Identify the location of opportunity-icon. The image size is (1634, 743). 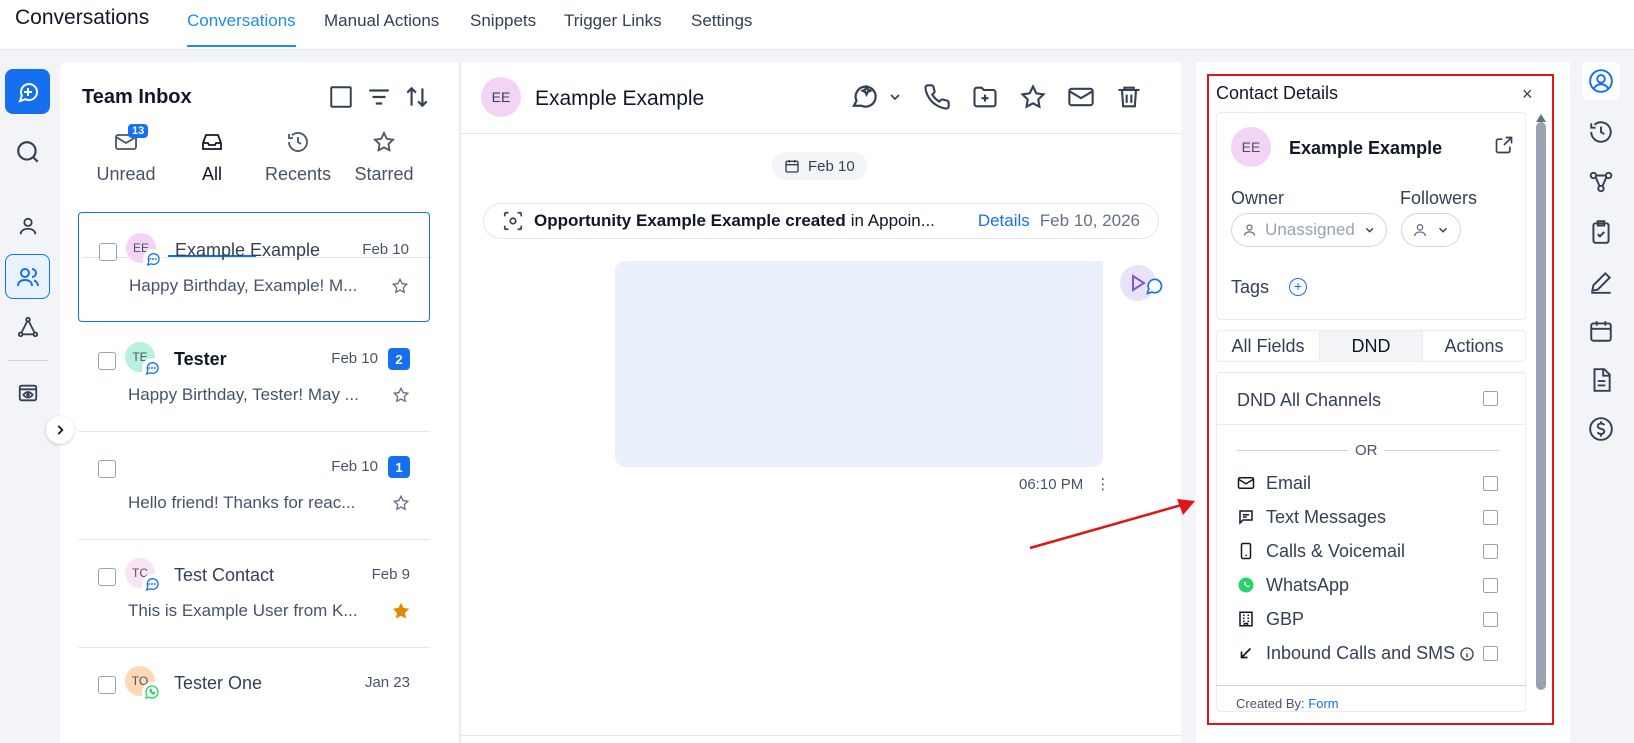
(513, 221).